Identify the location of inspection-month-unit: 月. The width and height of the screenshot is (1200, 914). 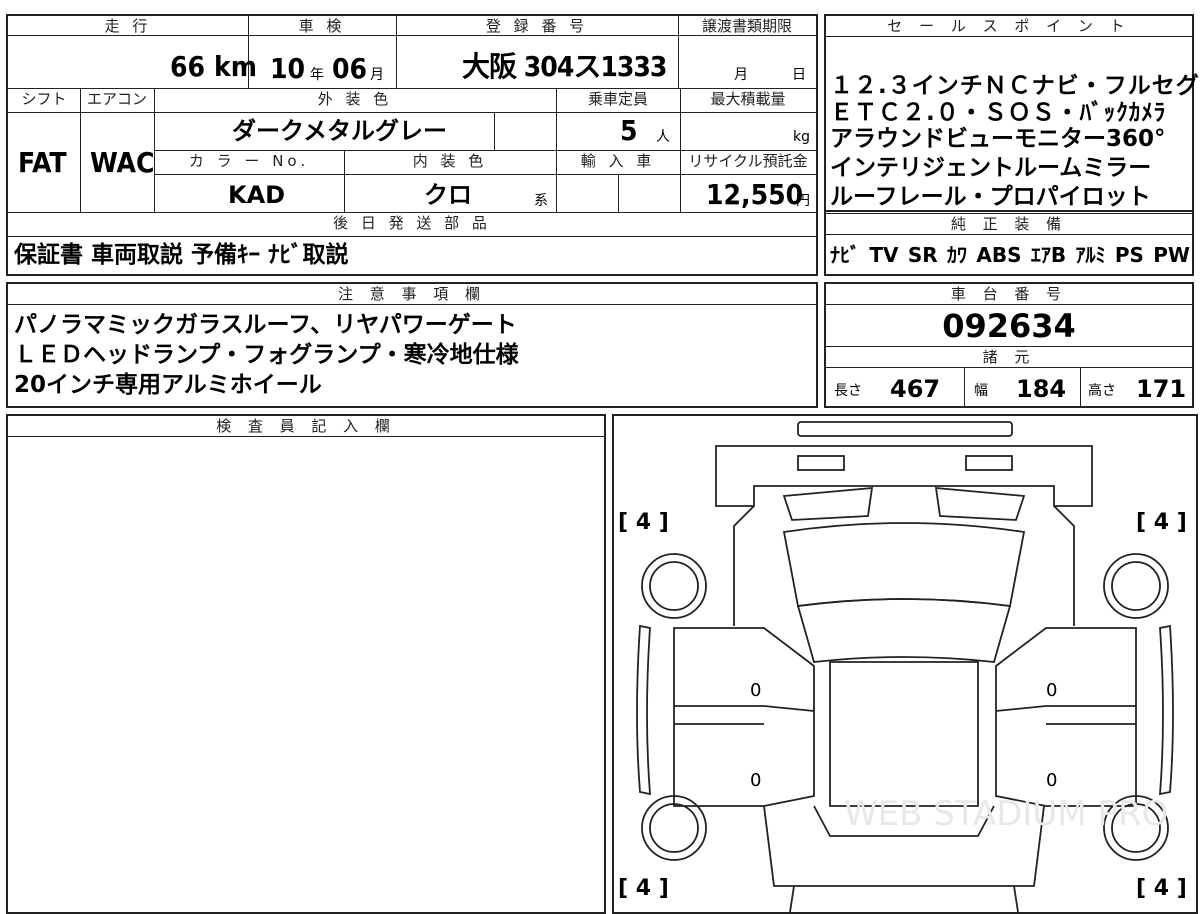
(377, 75).